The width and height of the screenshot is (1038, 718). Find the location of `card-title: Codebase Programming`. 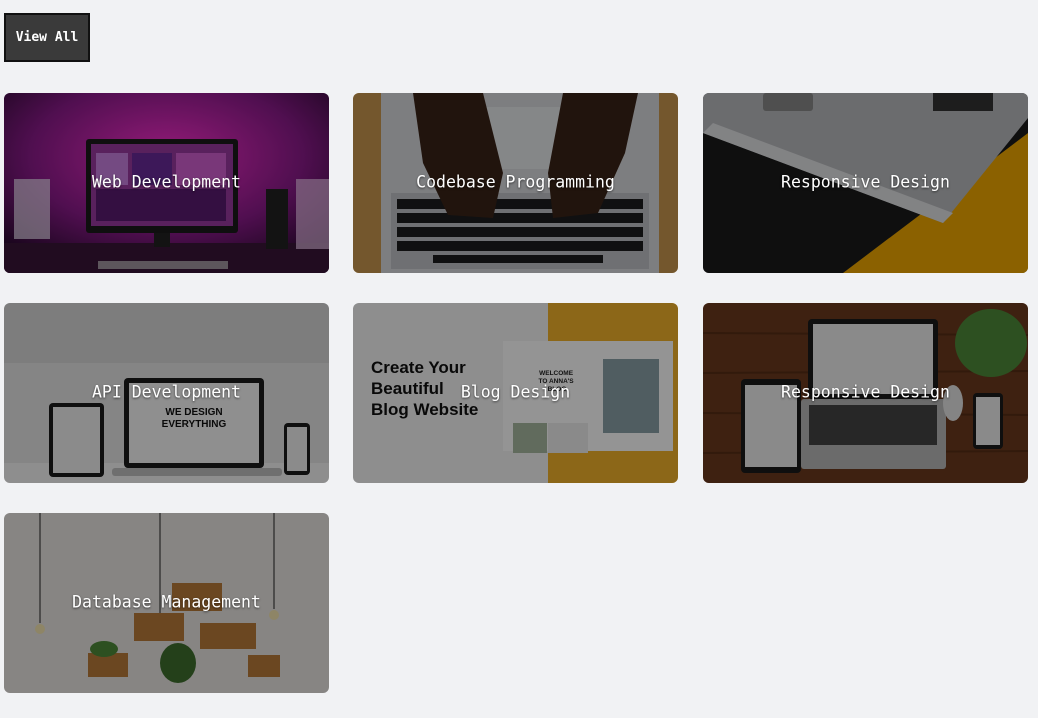

card-title: Codebase Programming is located at coordinates (515, 182).